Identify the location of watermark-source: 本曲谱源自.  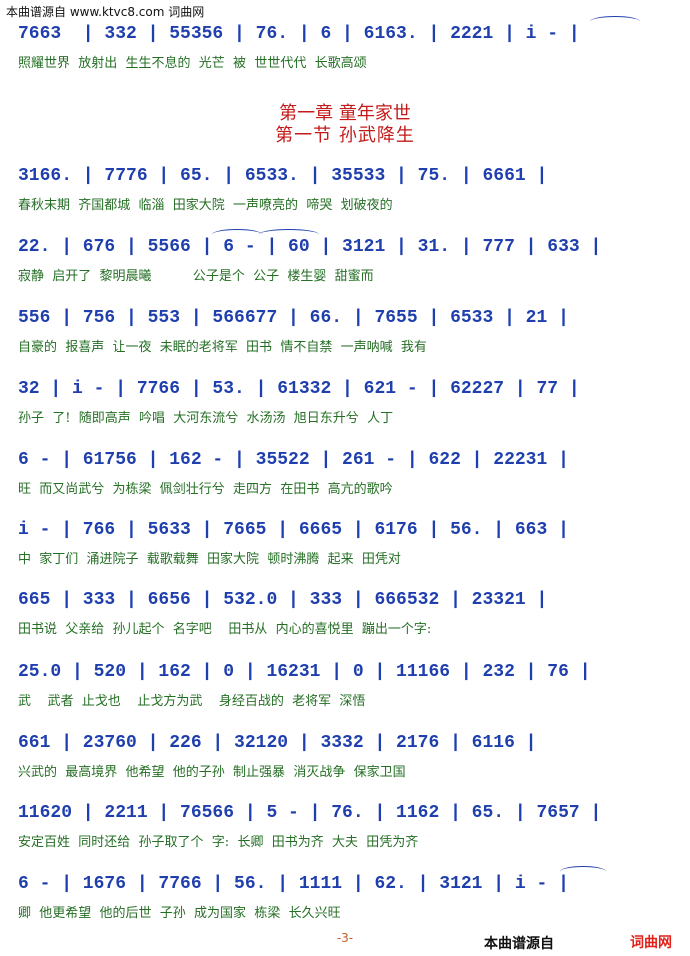
(519, 944).